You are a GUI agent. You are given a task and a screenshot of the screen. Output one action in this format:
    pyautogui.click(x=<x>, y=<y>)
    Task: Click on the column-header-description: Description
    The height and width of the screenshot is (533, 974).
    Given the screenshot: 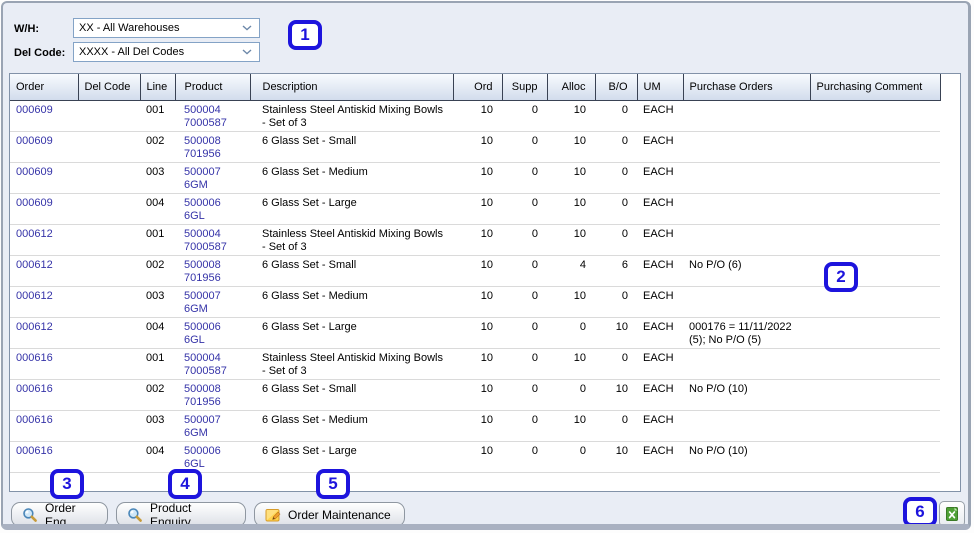 What is the action you would take?
    pyautogui.click(x=352, y=87)
    